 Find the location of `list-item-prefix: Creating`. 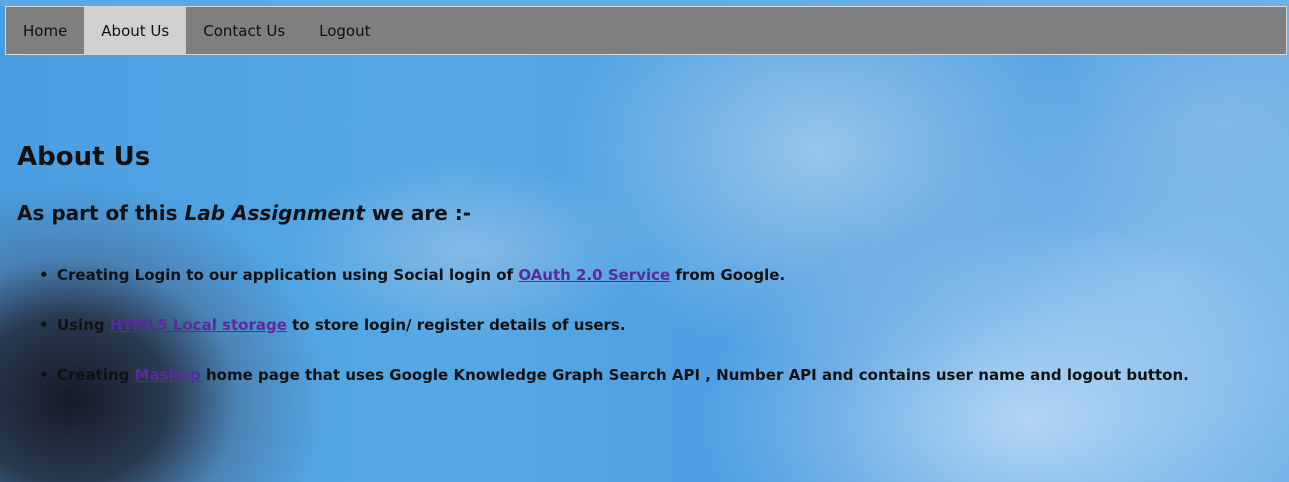

list-item-prefix: Creating is located at coordinates (96, 375).